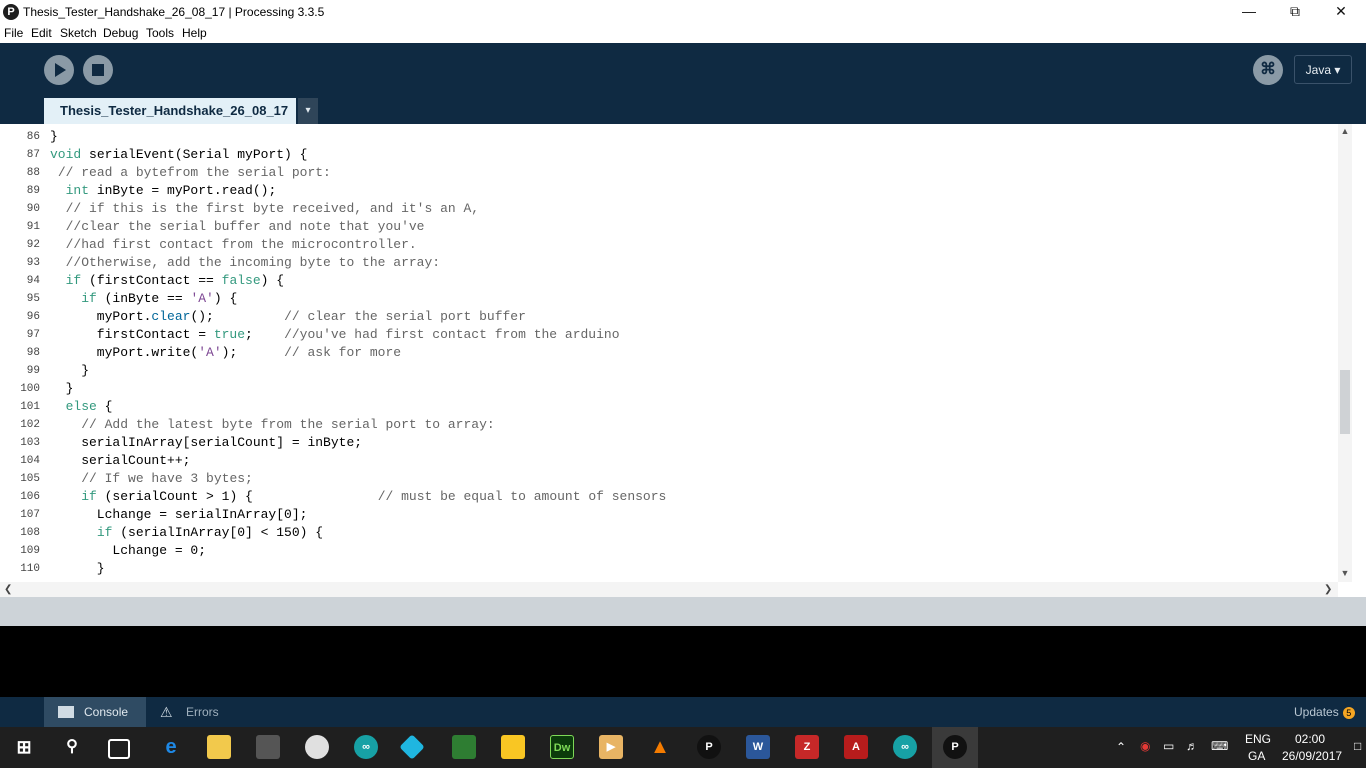 This screenshot has height=768, width=1366. Describe the element at coordinates (669, 589) in the screenshot. I see `horizontal-scrollbar: ❮ ❯` at that location.